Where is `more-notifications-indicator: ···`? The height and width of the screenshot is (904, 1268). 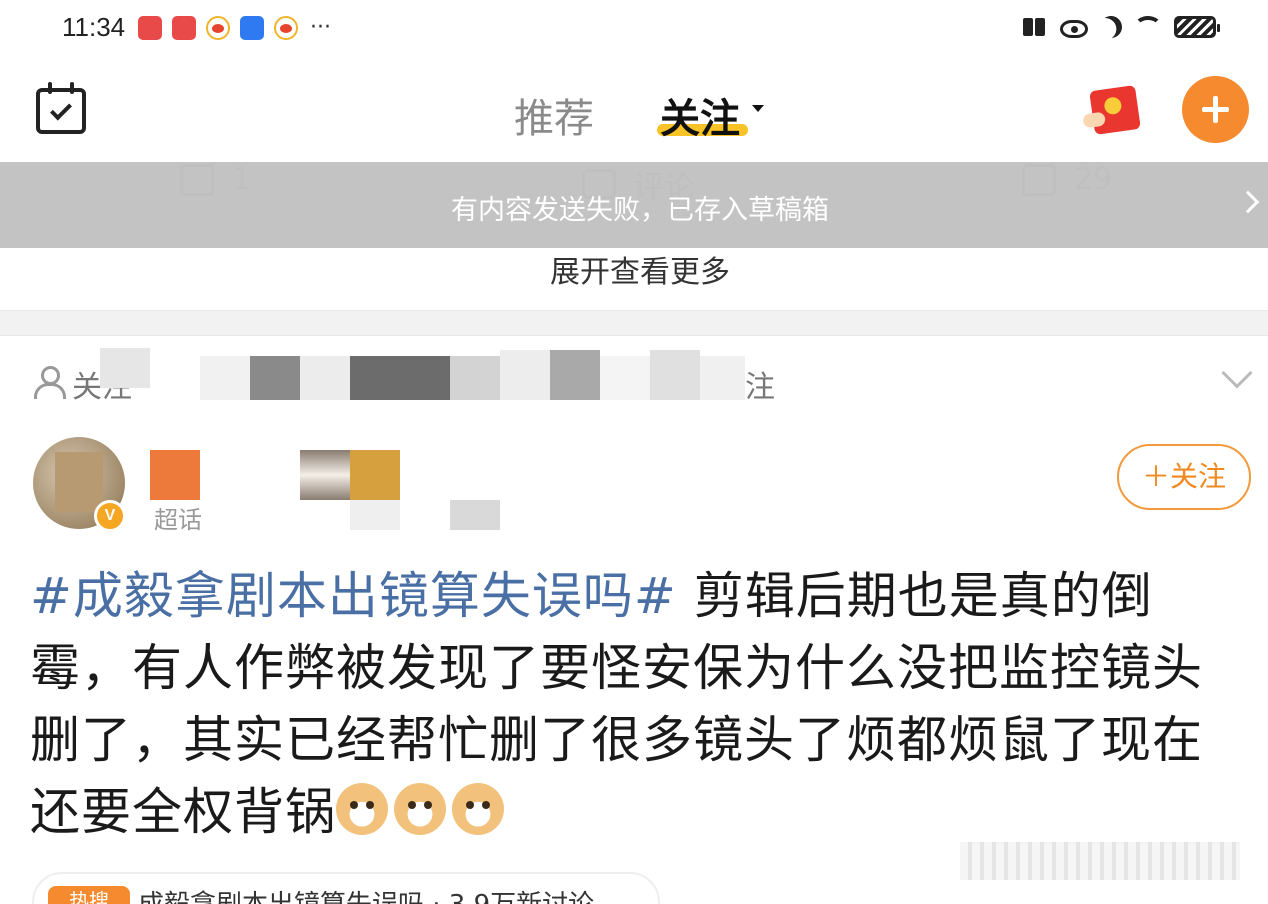
more-notifications-indicator: ··· is located at coordinates (320, 27).